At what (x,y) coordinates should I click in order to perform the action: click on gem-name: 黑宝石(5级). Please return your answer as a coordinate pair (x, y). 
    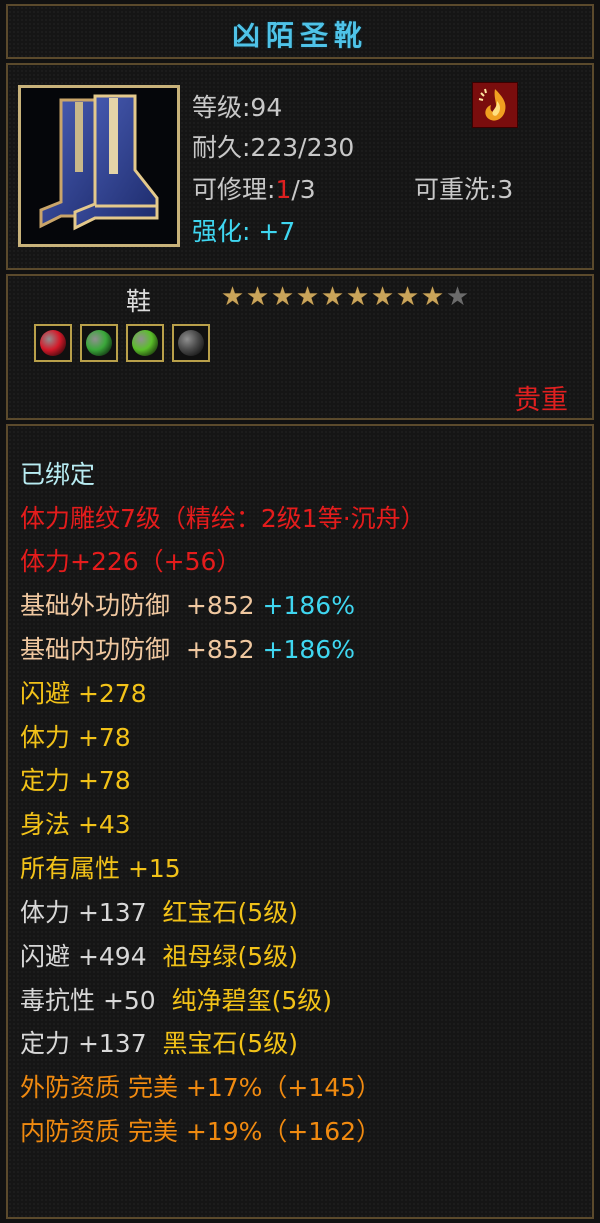
    Looking at the image, I should click on (230, 1043).